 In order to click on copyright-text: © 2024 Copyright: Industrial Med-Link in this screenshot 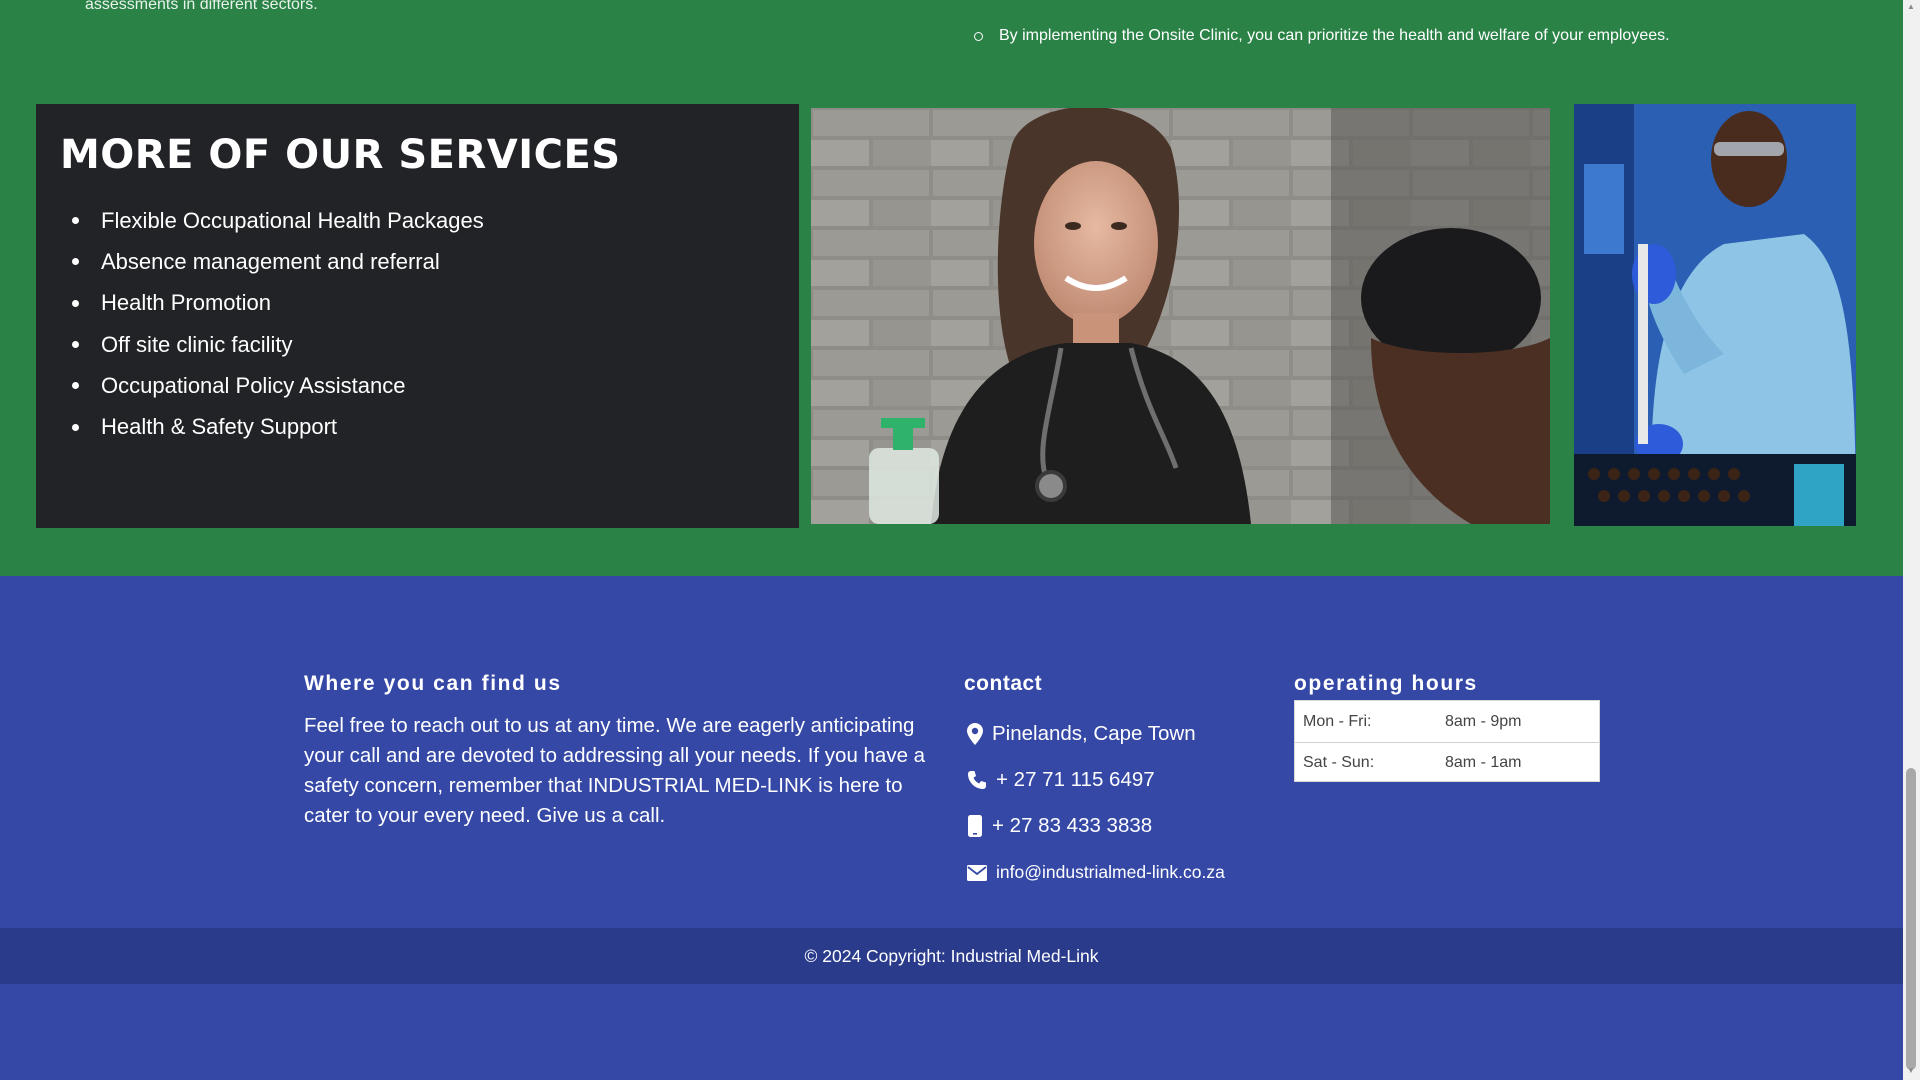, I will do `click(951, 955)`.